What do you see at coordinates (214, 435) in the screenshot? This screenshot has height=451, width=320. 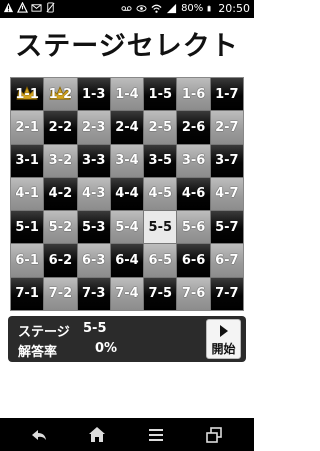 I see `recent-apps-icon` at bounding box center [214, 435].